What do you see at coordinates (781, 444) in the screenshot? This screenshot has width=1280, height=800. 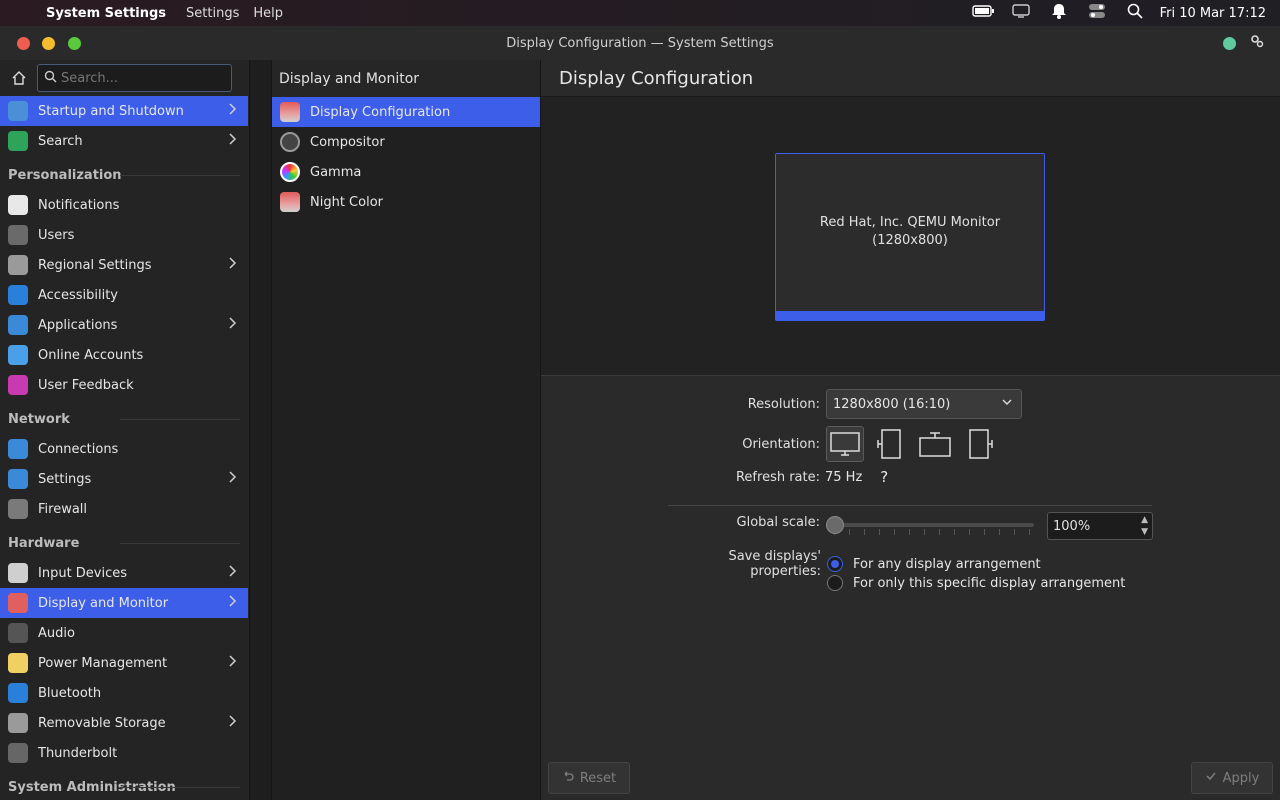 I see `orientation-label: Orientation:` at bounding box center [781, 444].